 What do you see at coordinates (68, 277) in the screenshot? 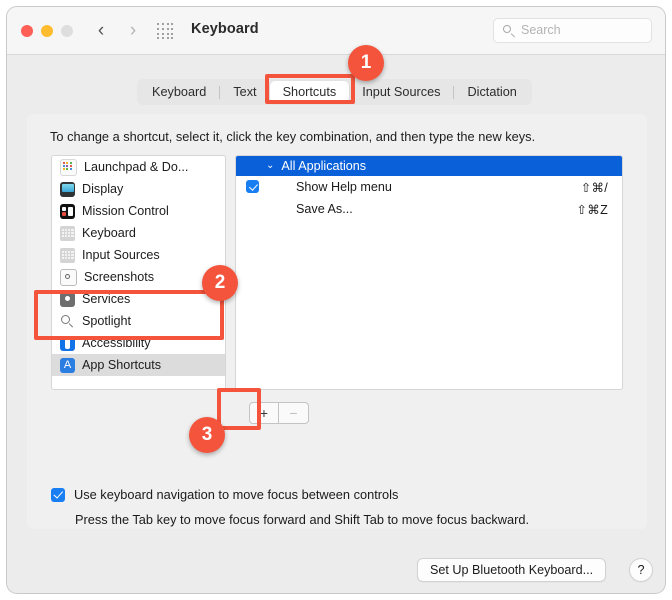
I see `screenshots-icon` at bounding box center [68, 277].